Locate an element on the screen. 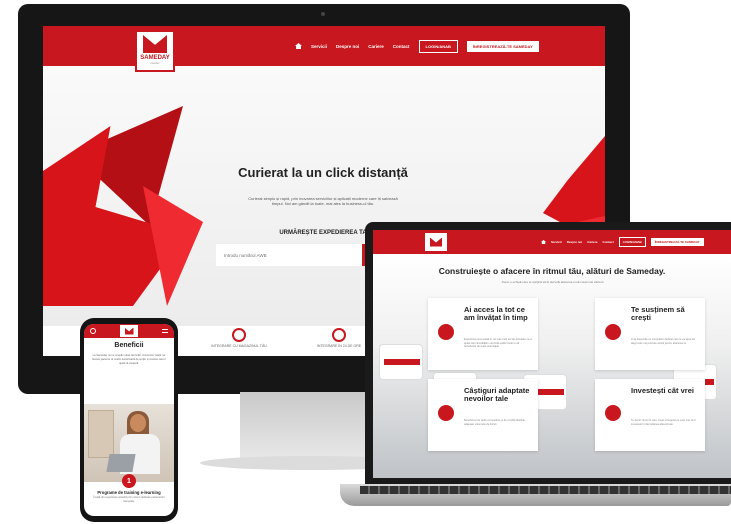 Image resolution: width=731 pixels, height=524 pixels. feature-label: INTEGRARE CU MAGAZINUL TĂU is located at coordinates (239, 346).